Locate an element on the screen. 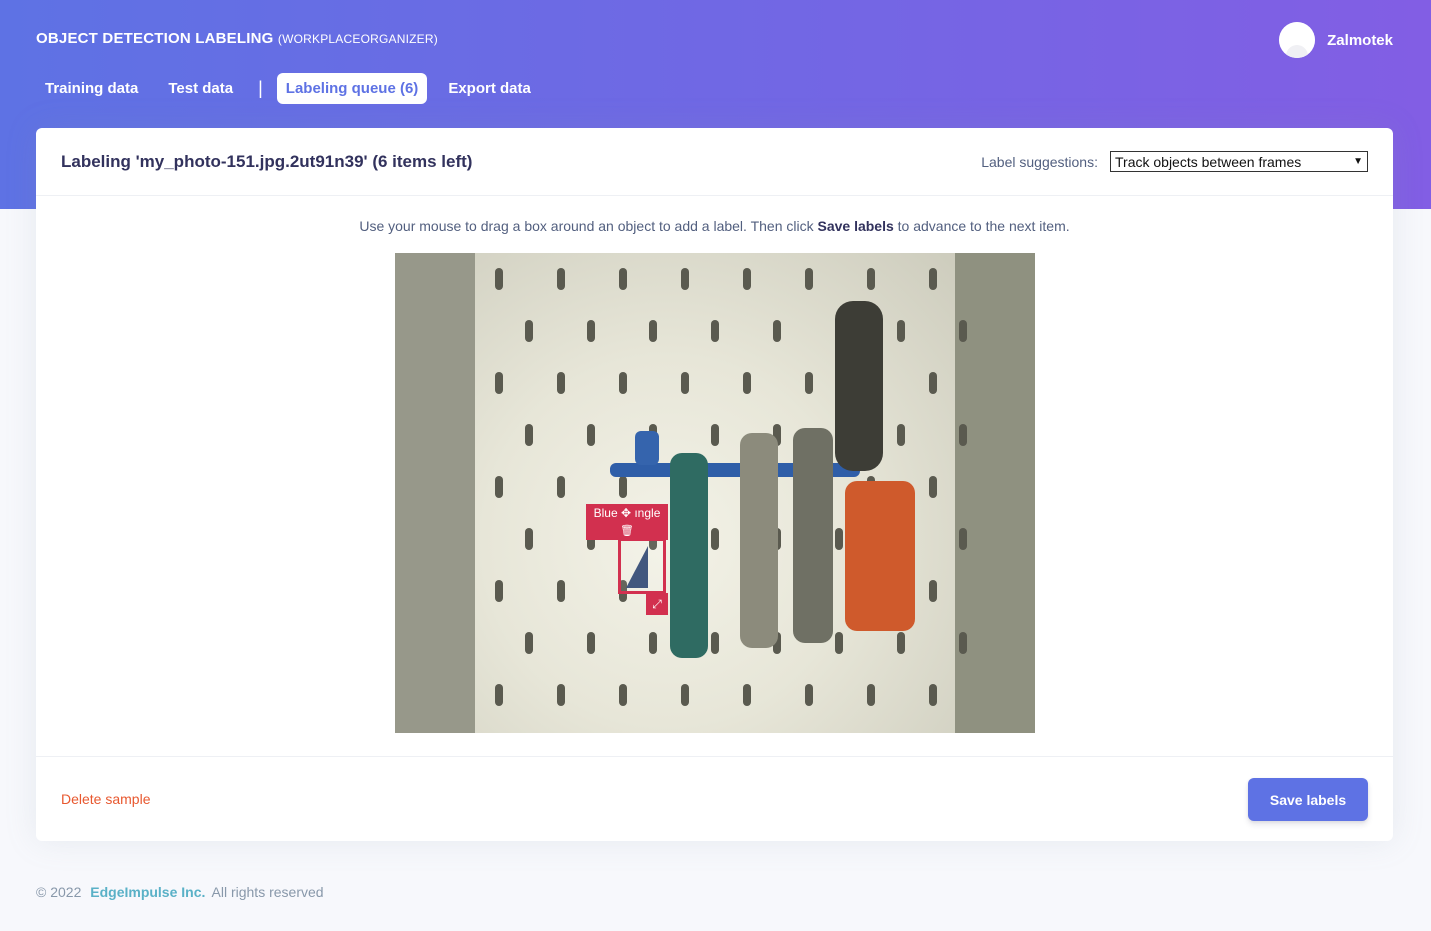  label-suggestions-label: Label suggestions: is located at coordinates (1039, 161).